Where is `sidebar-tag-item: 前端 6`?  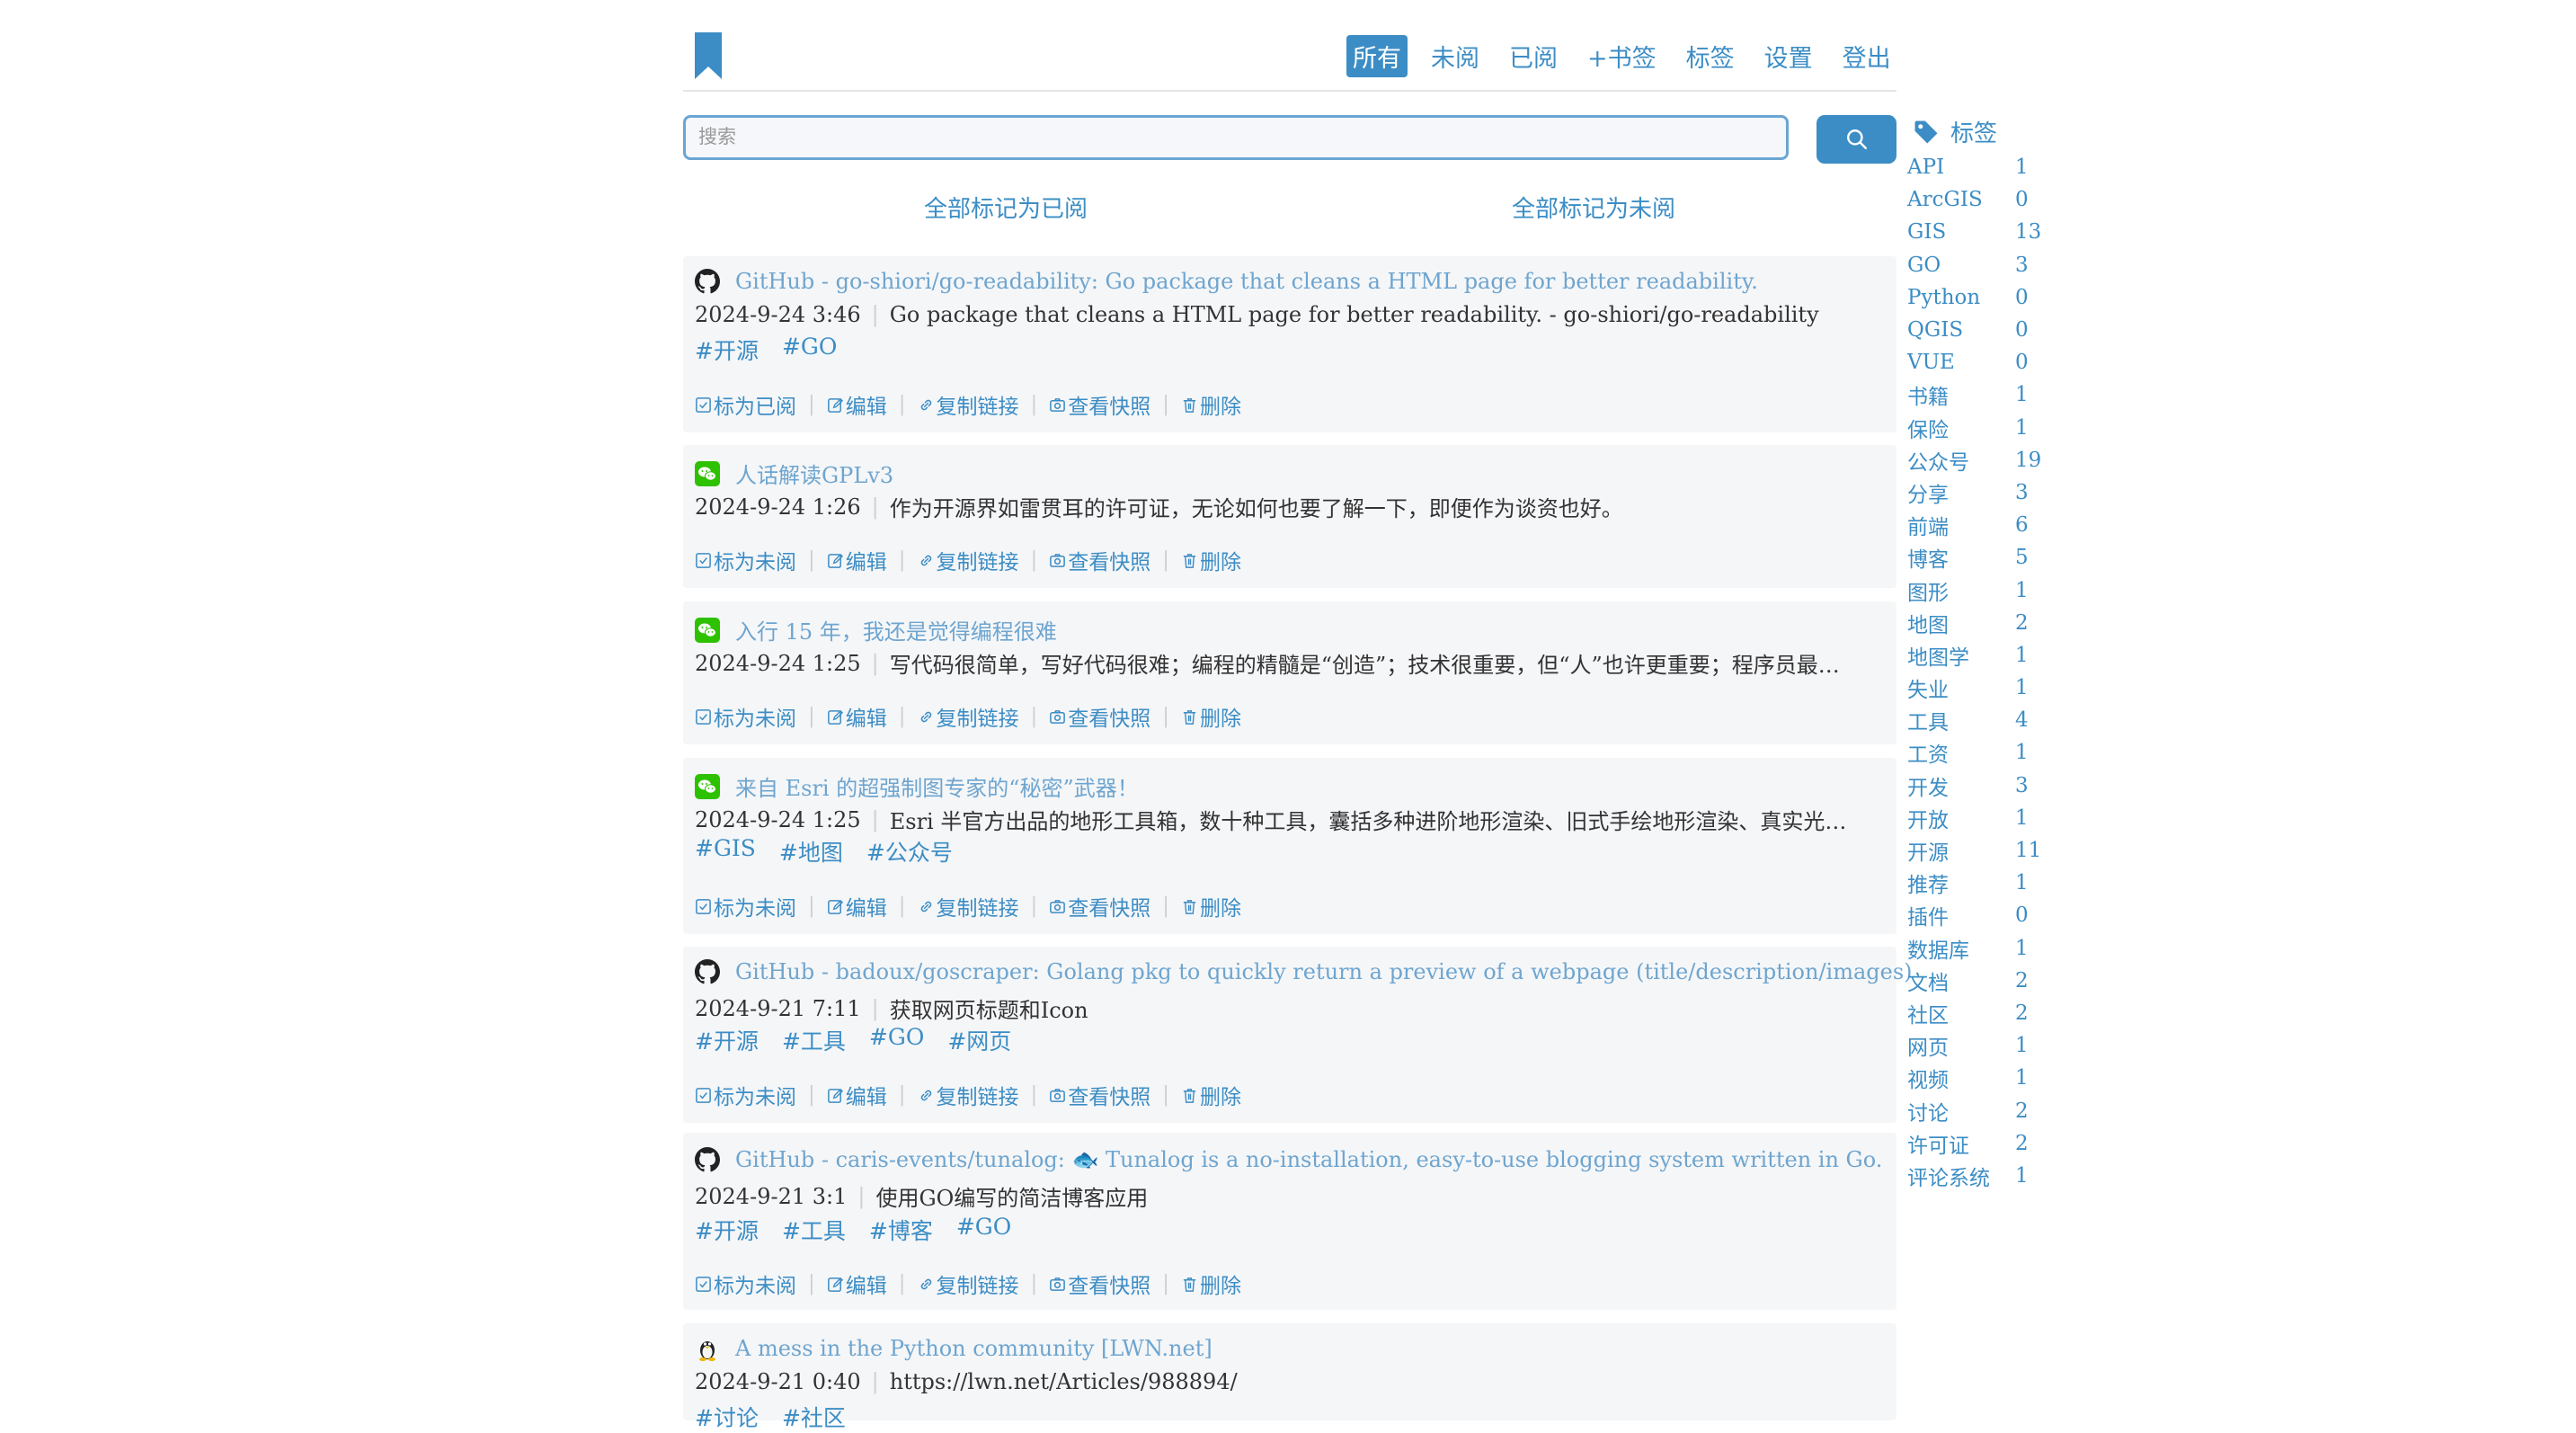 sidebar-tag-item: 前端 6 is located at coordinates (1979, 525).